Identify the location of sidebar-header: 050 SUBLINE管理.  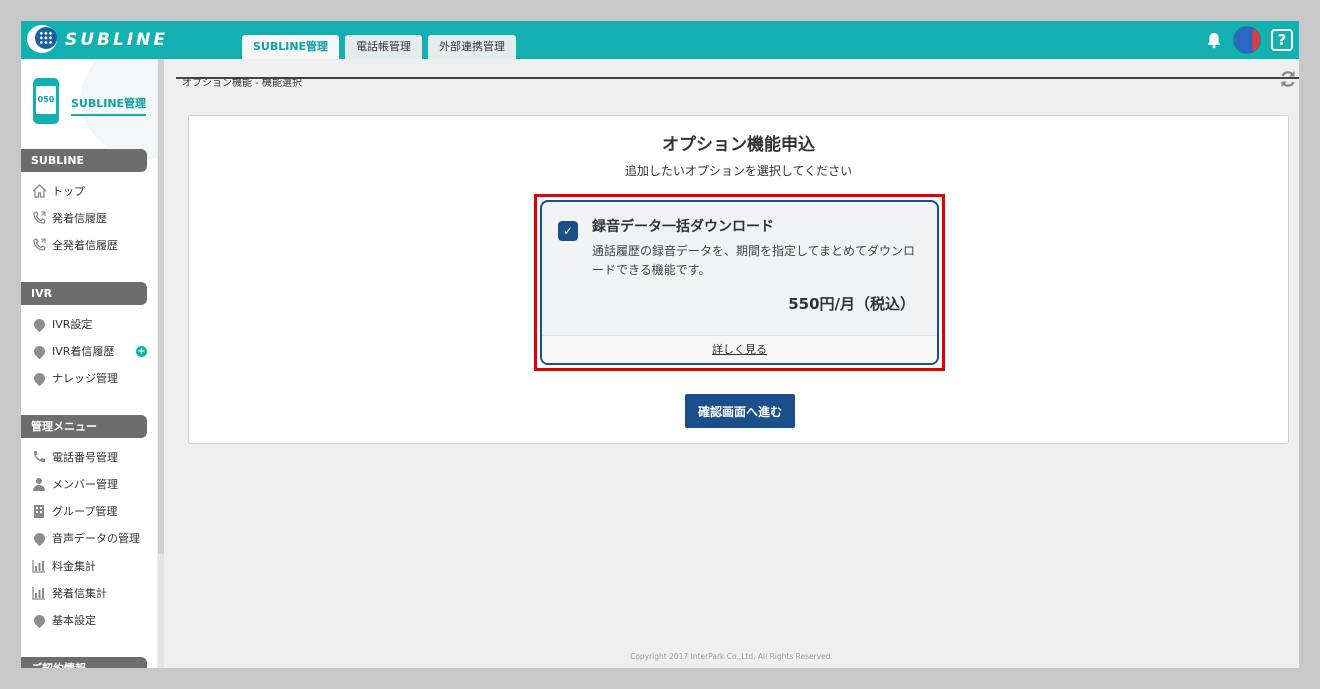
(89, 109).